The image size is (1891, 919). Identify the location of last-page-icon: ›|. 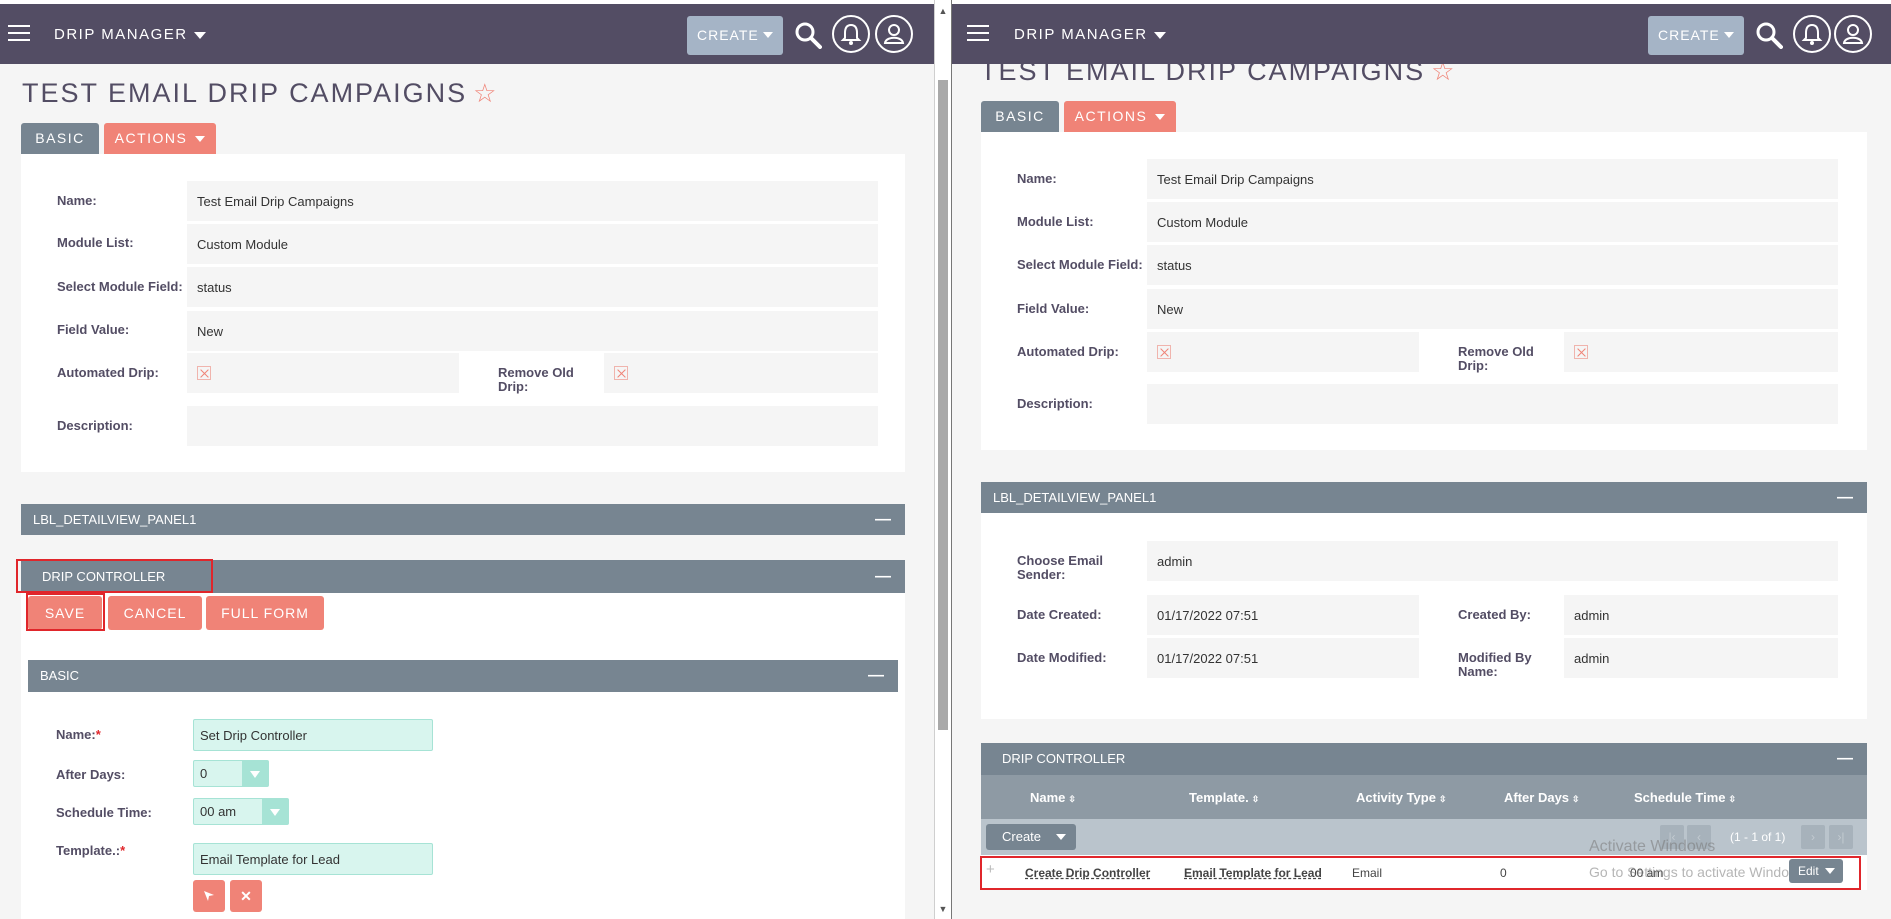
(1841, 837).